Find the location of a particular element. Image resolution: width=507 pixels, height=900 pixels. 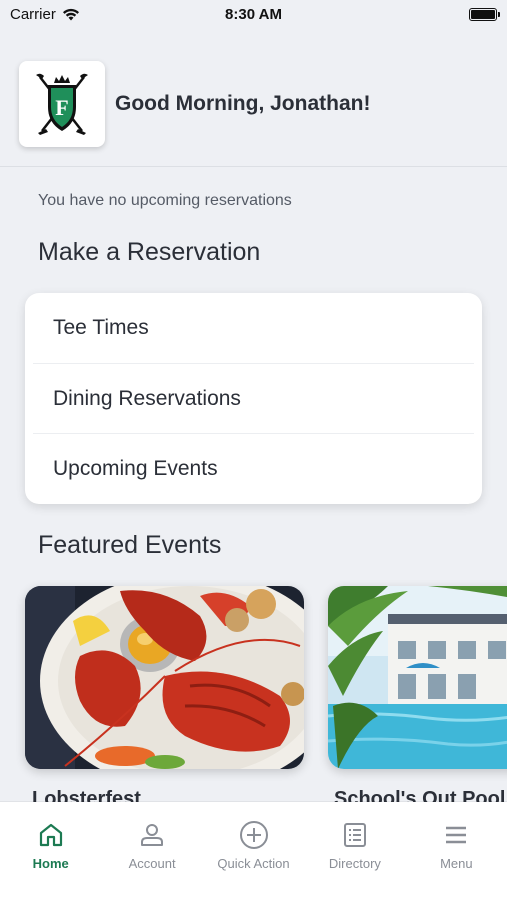

tab-menu: Menu is located at coordinates (456, 851).